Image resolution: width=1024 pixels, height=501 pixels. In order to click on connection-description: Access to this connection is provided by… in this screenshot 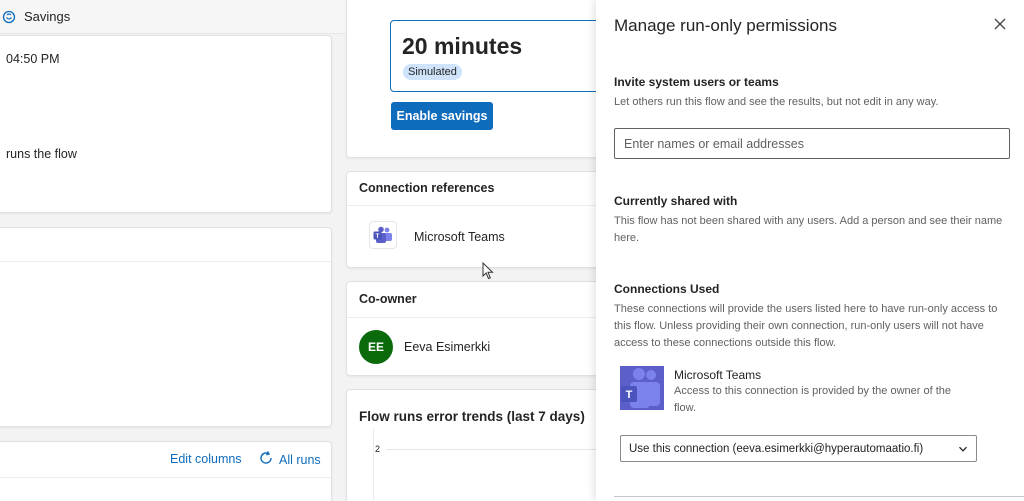, I will do `click(812, 399)`.